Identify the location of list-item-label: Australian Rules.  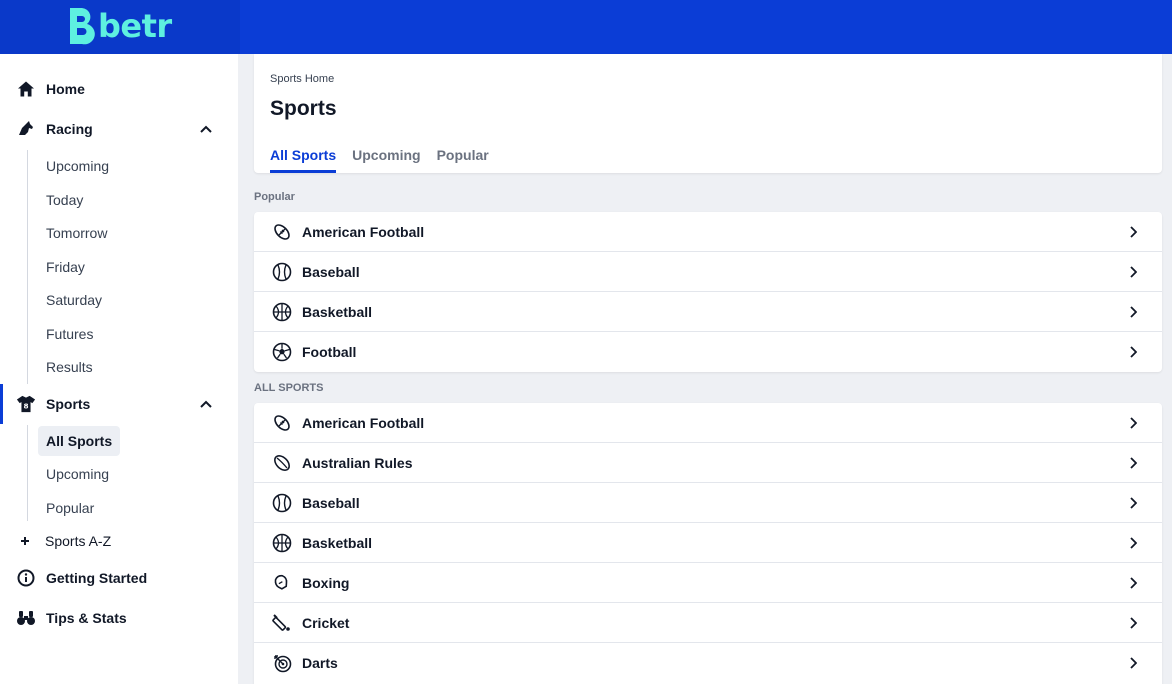
(357, 462).